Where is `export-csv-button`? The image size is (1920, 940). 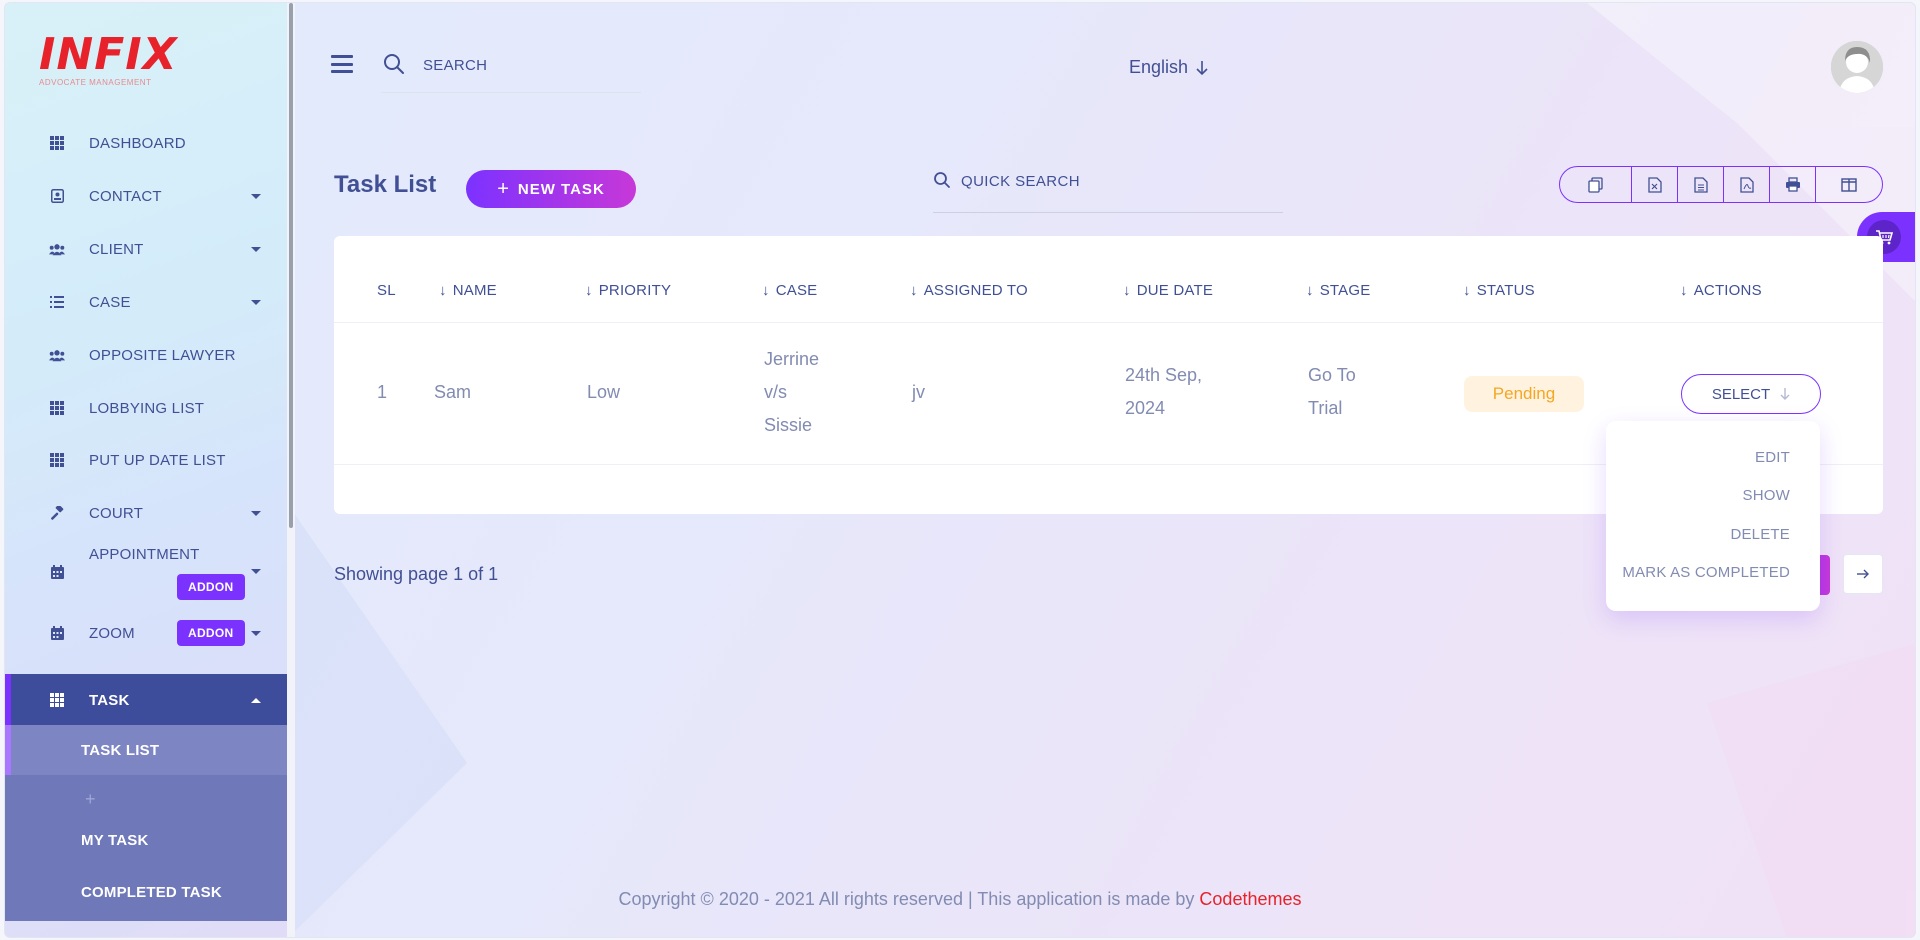 export-csv-button is located at coordinates (1701, 184).